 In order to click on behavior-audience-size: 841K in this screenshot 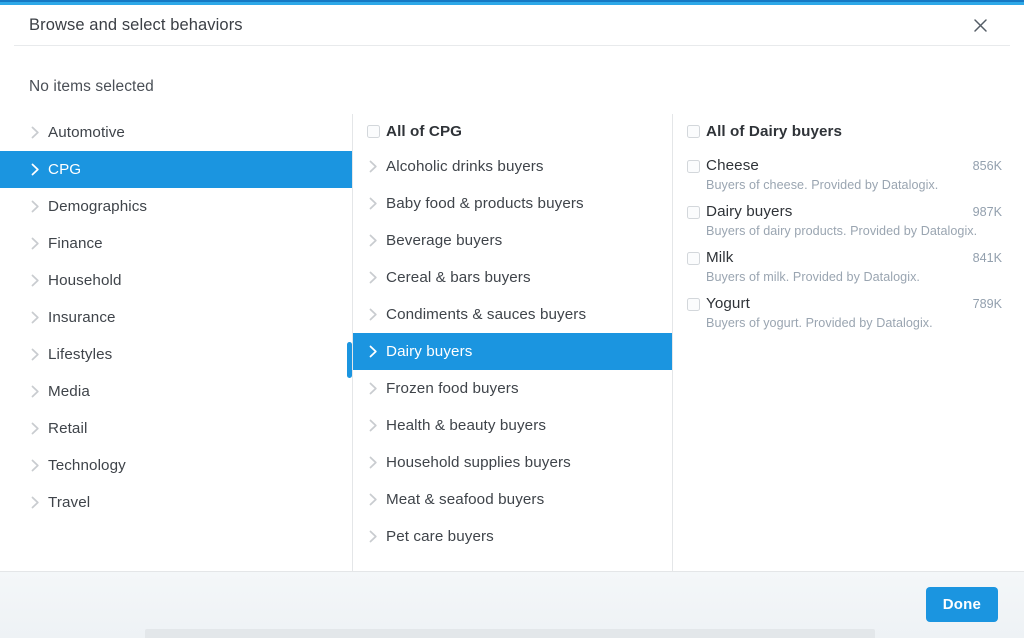, I will do `click(987, 258)`.